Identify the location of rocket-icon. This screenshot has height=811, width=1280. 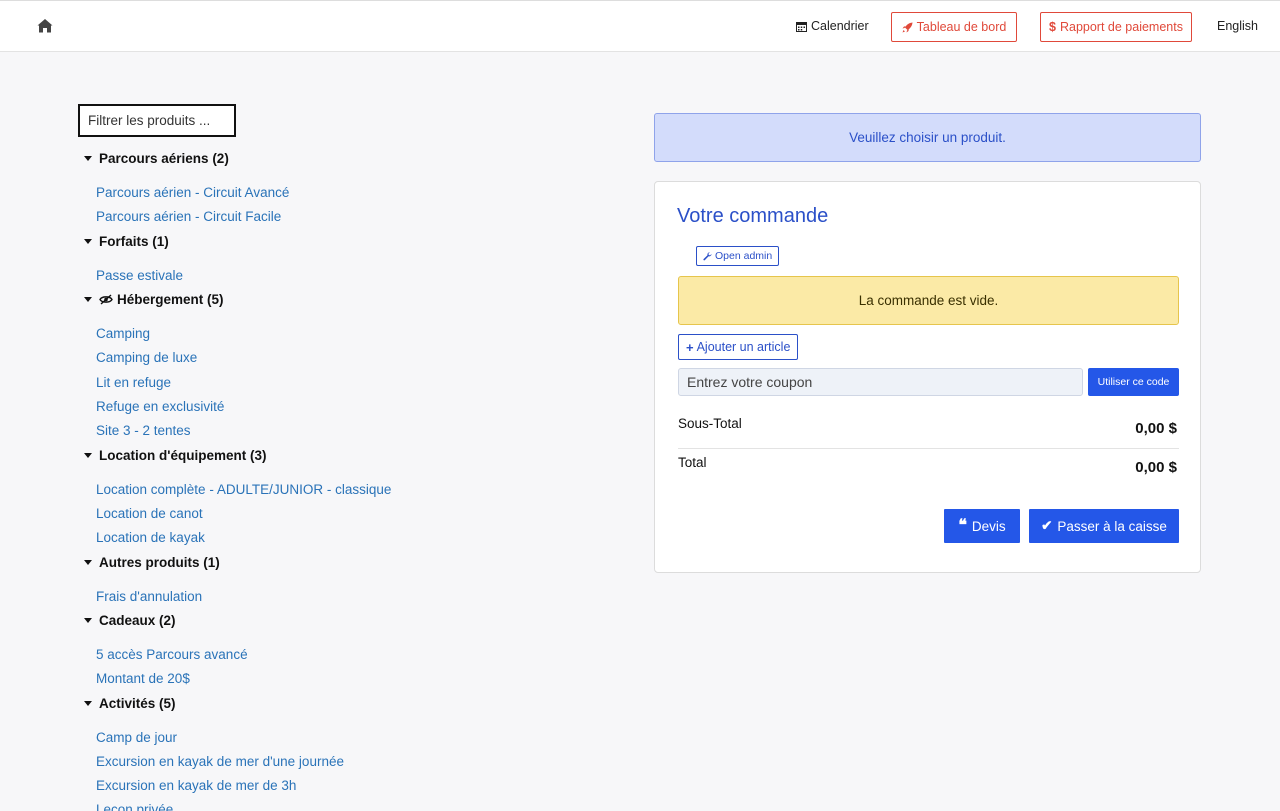
(907, 27).